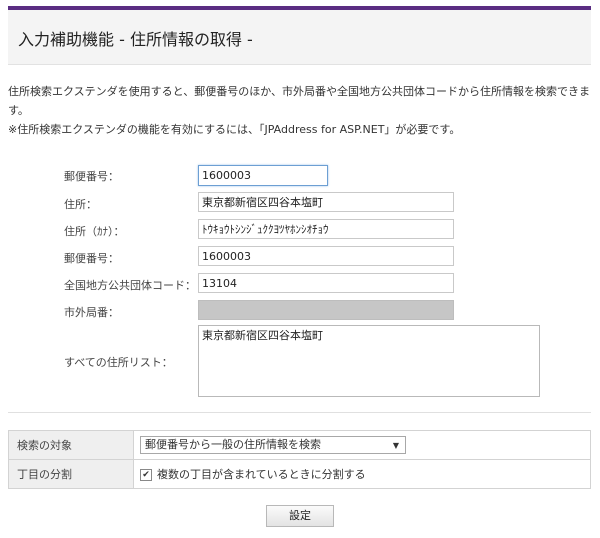 Image resolution: width=600 pixels, height=538 pixels. What do you see at coordinates (80, 204) in the screenshot?
I see `address-label: 住所：` at bounding box center [80, 204].